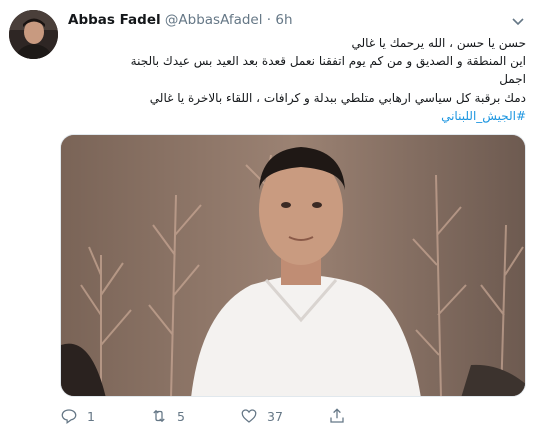 The width and height of the screenshot is (536, 435). Describe the element at coordinates (249, 416) in the screenshot. I see `like-icon` at that location.